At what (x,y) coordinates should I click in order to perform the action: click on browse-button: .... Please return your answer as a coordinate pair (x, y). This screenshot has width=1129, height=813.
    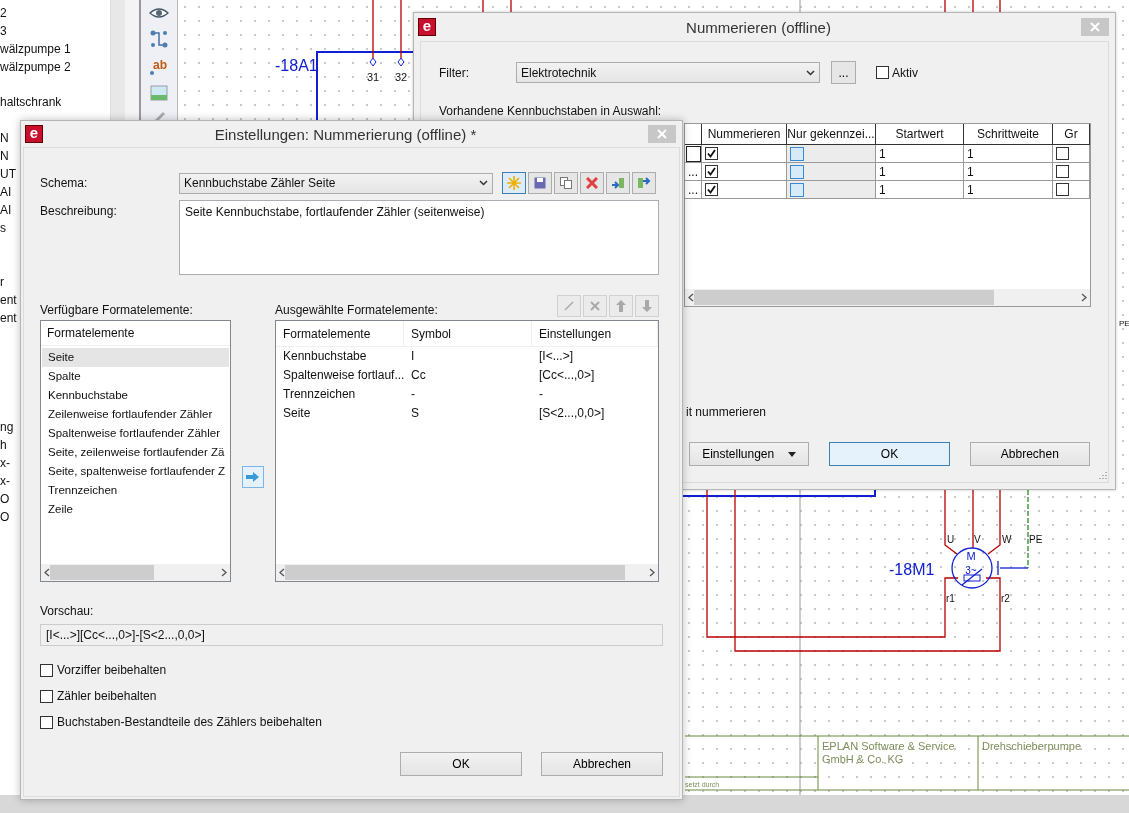
    Looking at the image, I should click on (843, 72).